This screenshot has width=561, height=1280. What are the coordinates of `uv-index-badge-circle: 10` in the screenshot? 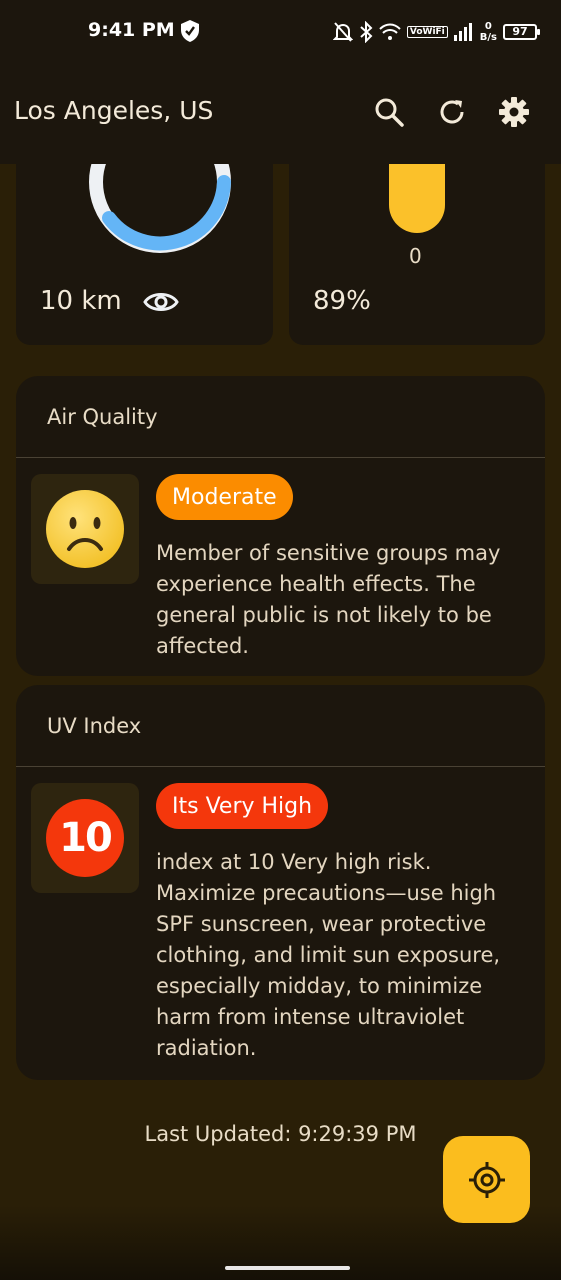 It's located at (85, 838).